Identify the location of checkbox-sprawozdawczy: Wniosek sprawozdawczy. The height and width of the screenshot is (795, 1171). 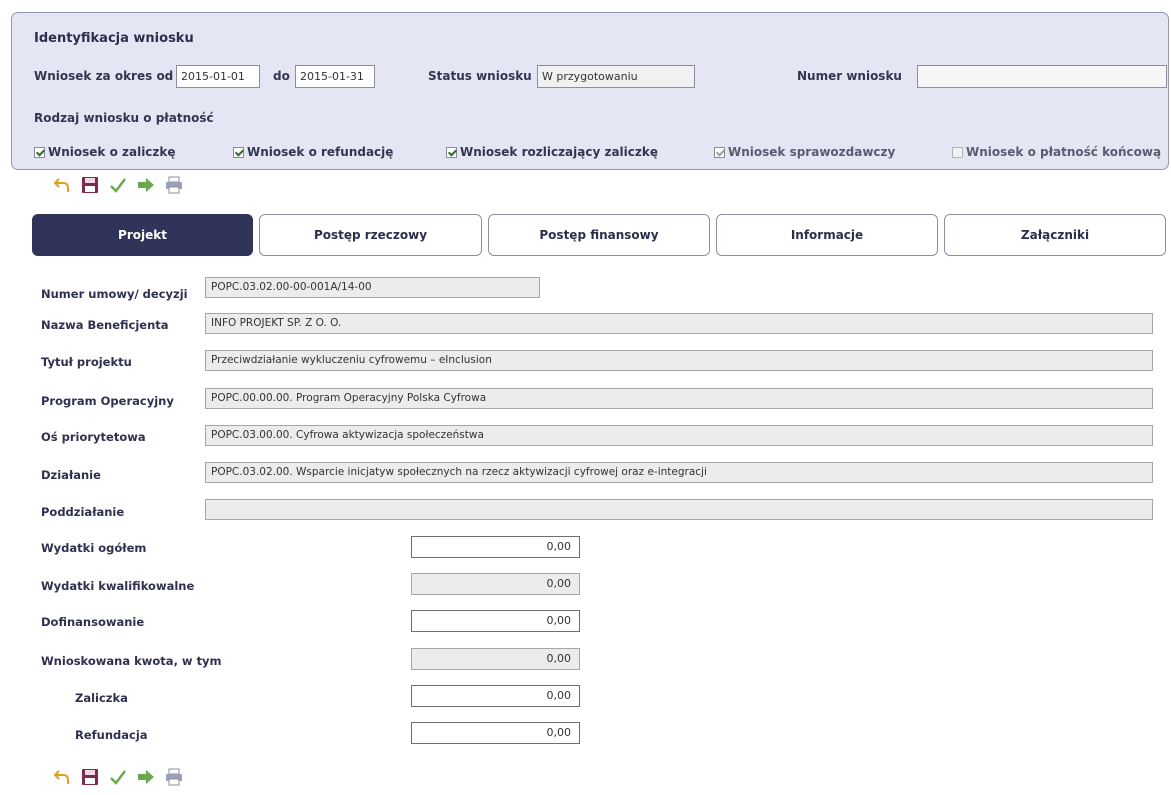
(804, 152).